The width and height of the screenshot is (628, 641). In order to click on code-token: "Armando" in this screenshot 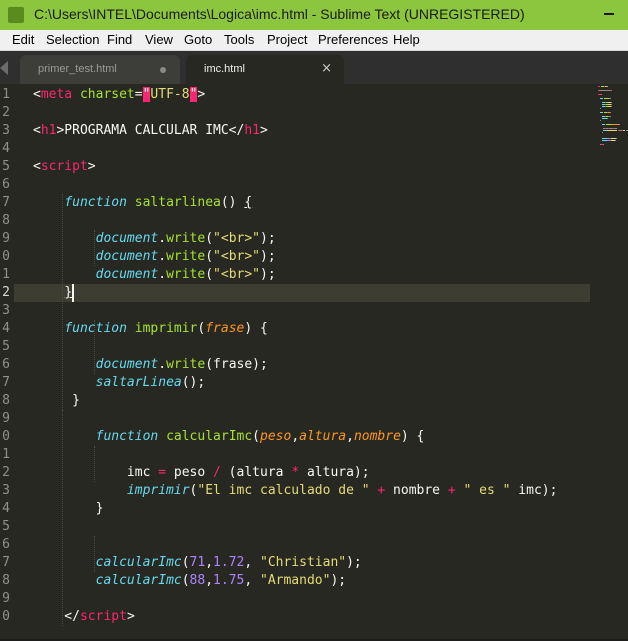, I will do `click(295, 580)`.